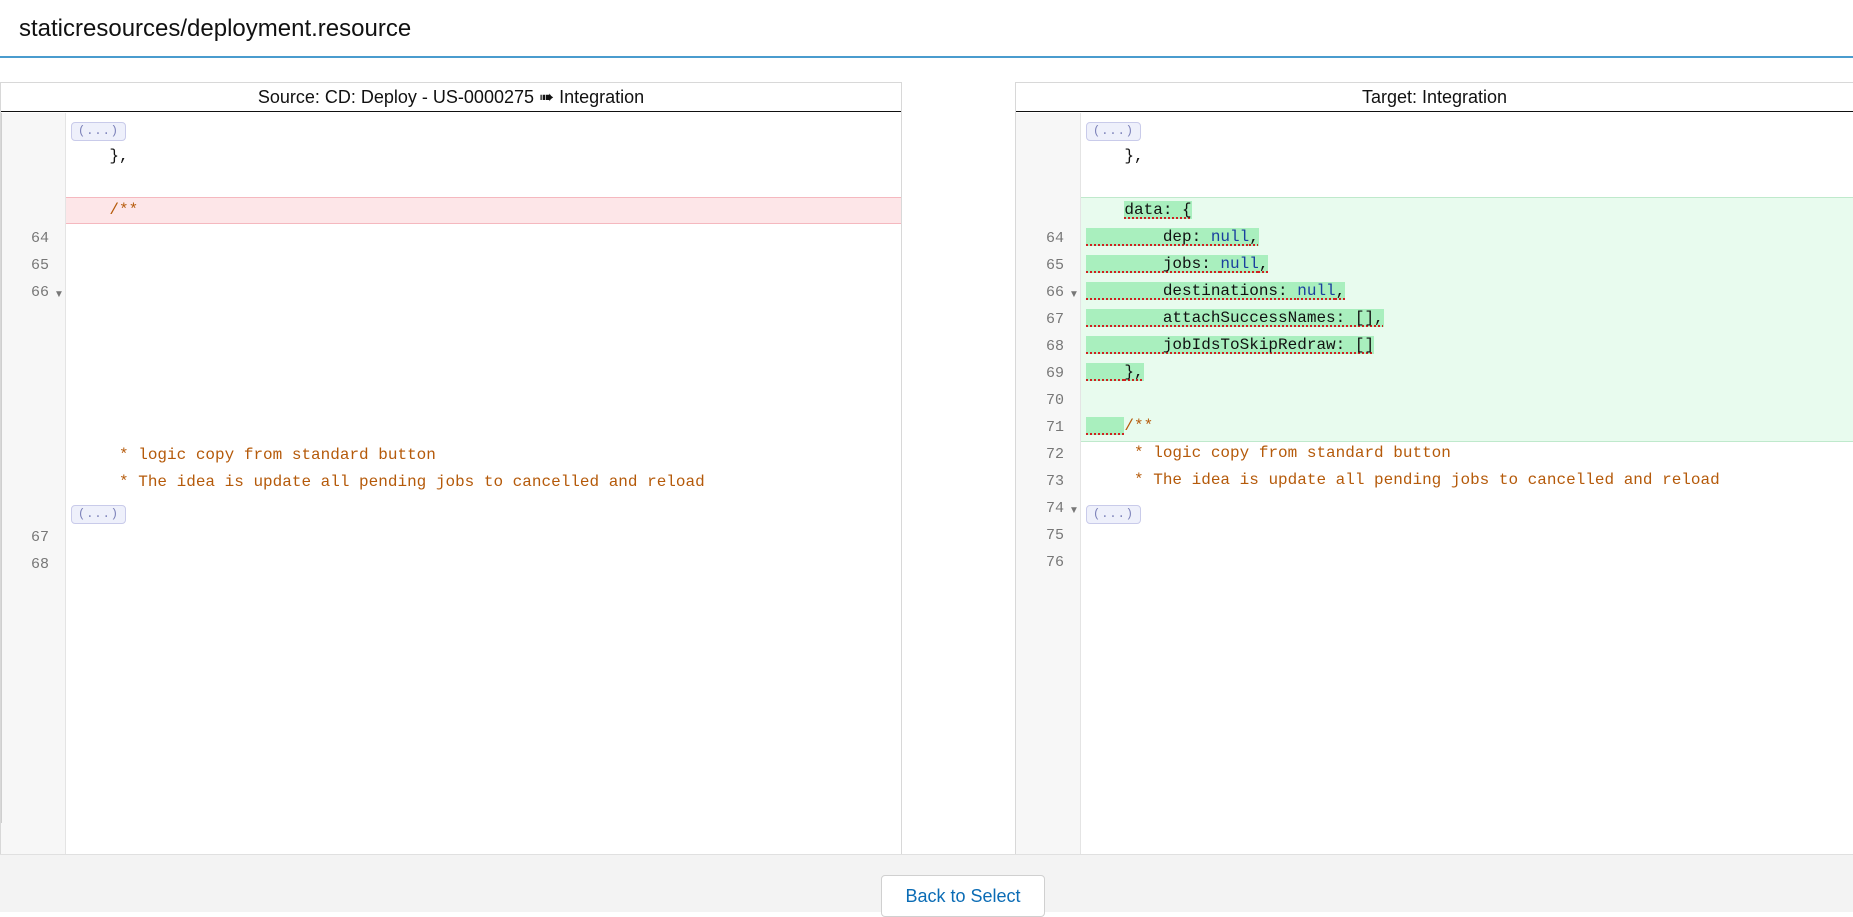 This screenshot has width=1853, height=917. I want to click on footer-bar: Back to Select, so click(926, 885).